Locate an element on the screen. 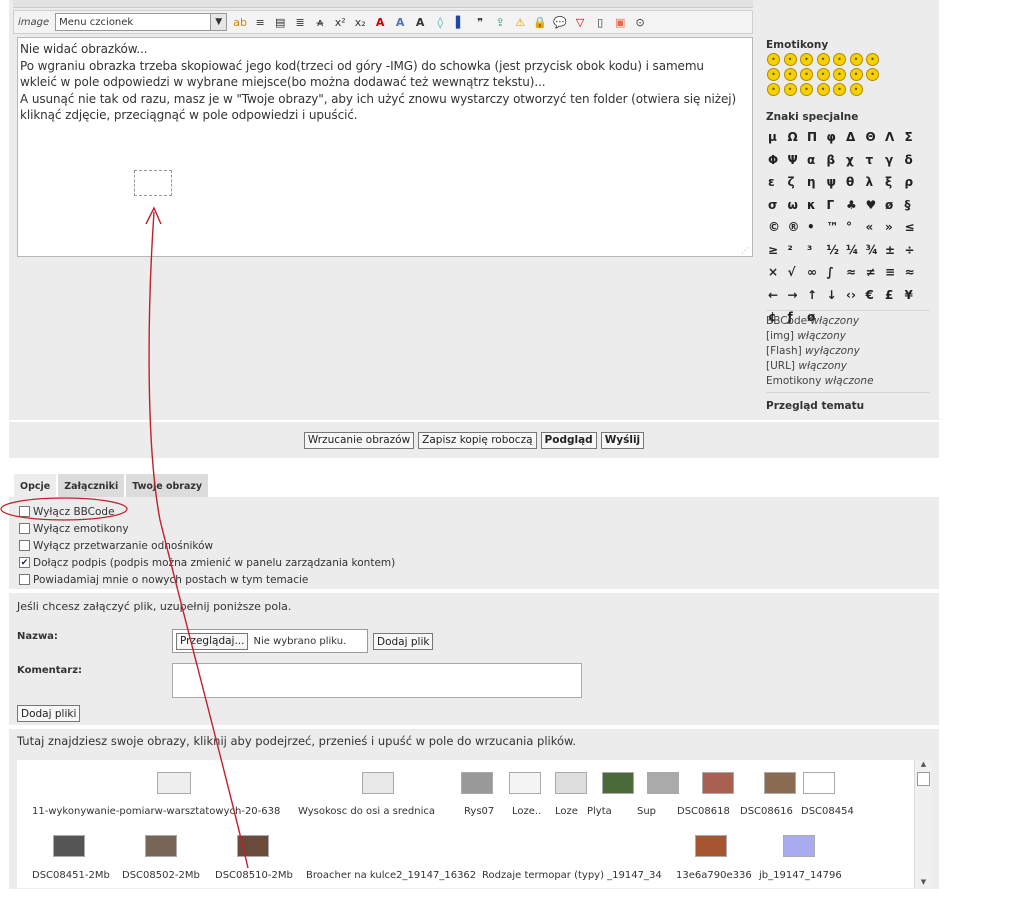 Image resolution: width=1012 pixels, height=901 pixels. drag-arrow-line is located at coordinates (198, 540).